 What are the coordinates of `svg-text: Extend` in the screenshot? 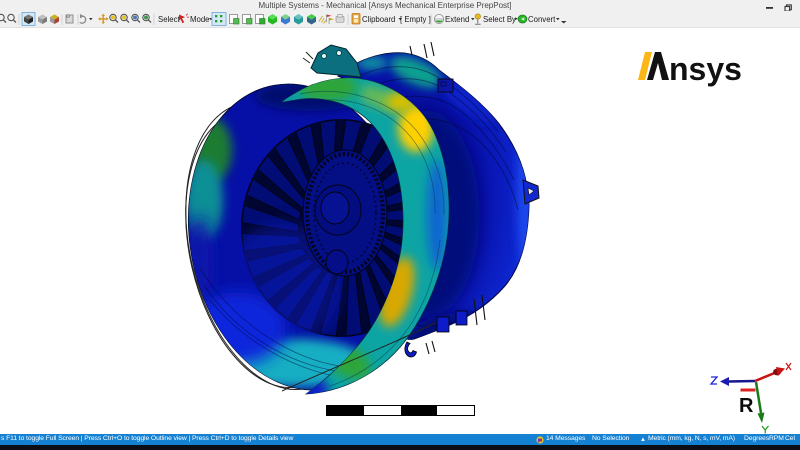 It's located at (457, 19).